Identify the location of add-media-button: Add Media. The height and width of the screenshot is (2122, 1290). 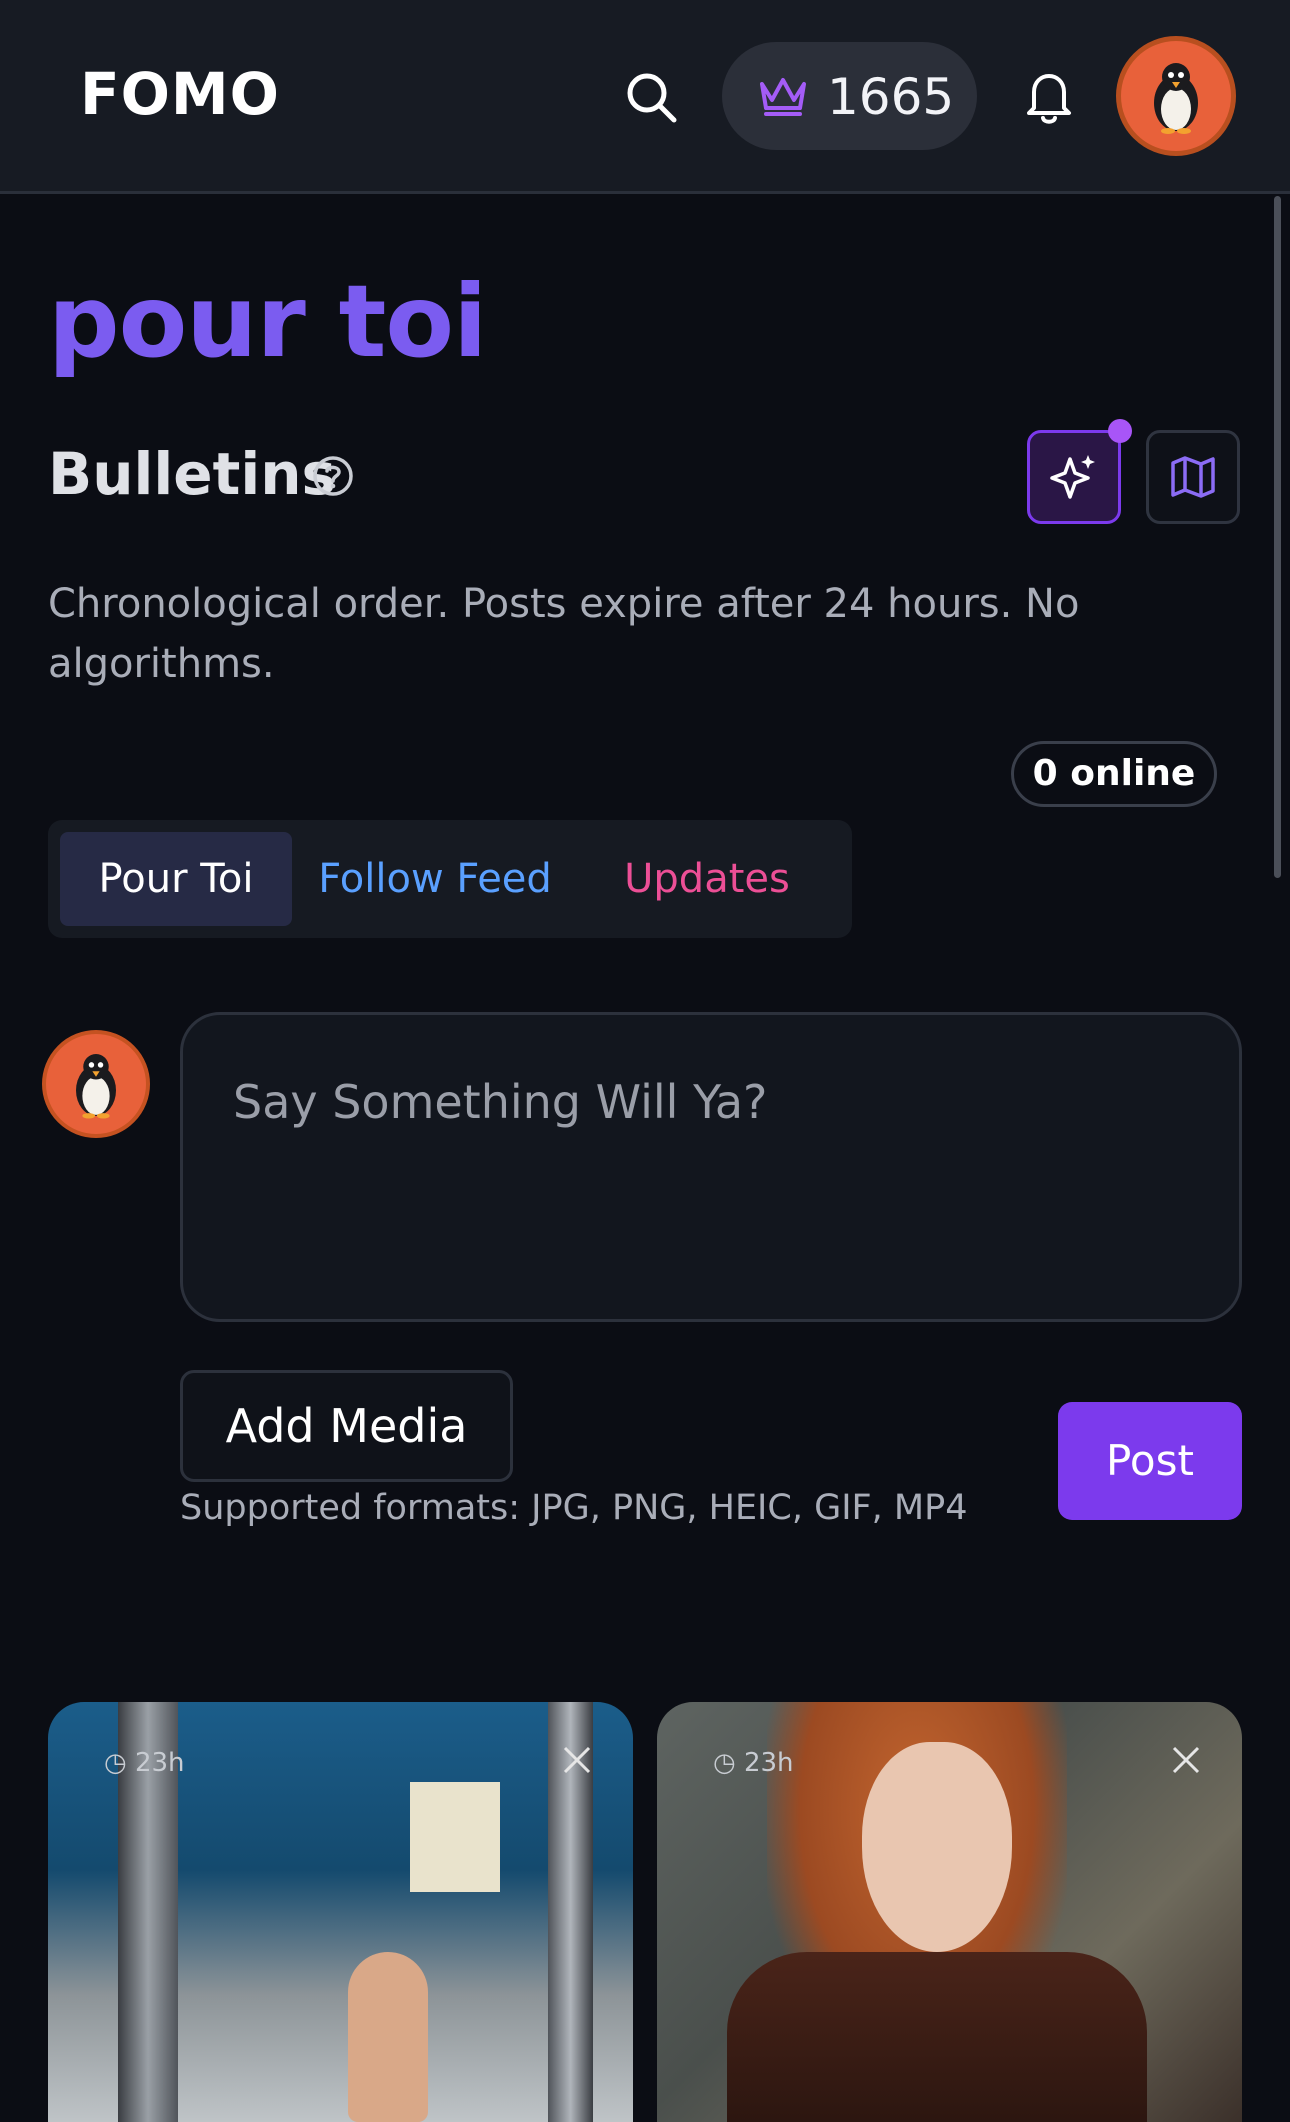
(346, 1426).